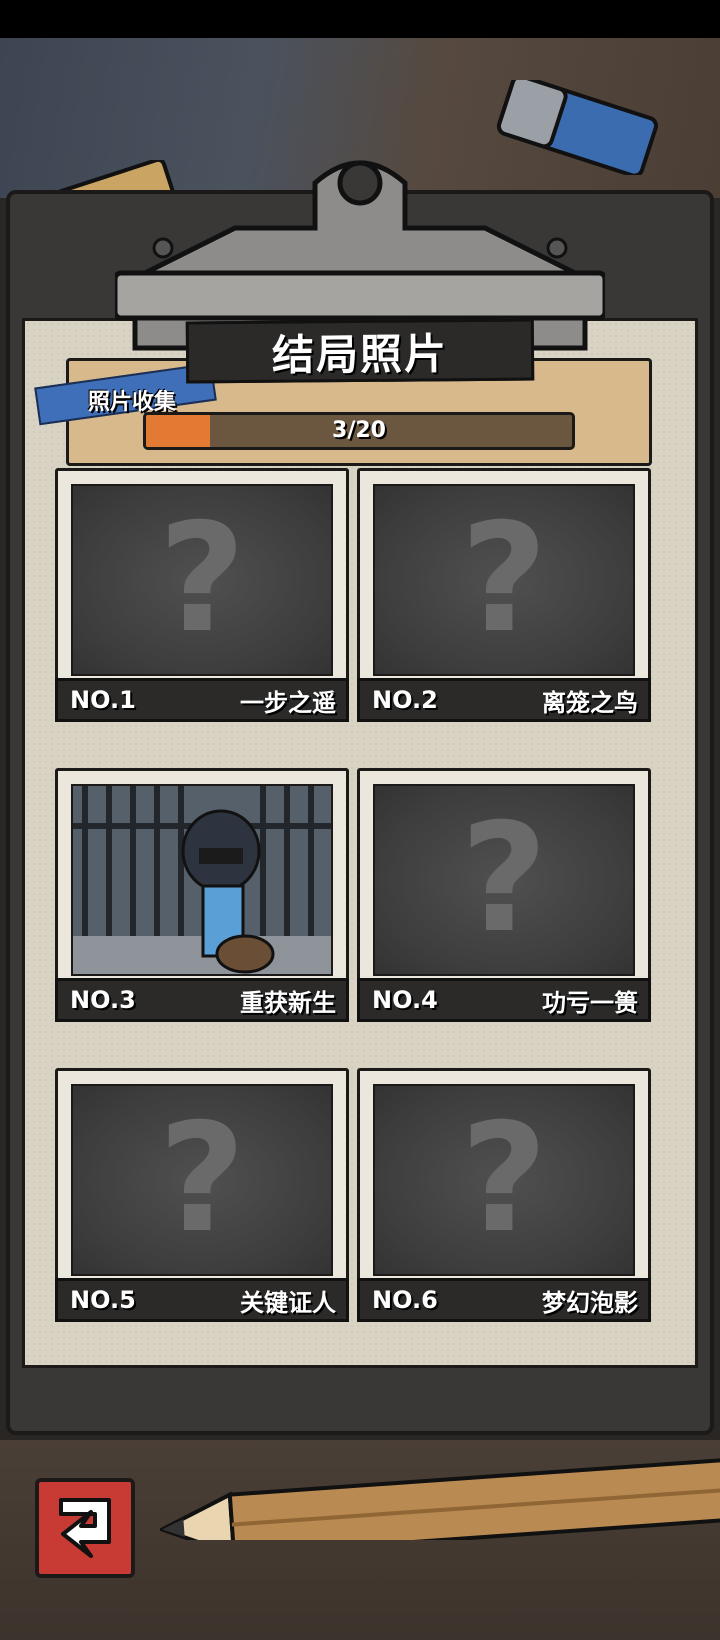 The width and height of the screenshot is (720, 1640). Describe the element at coordinates (590, 1002) in the screenshot. I see `card-name: 功亏一篑` at that location.